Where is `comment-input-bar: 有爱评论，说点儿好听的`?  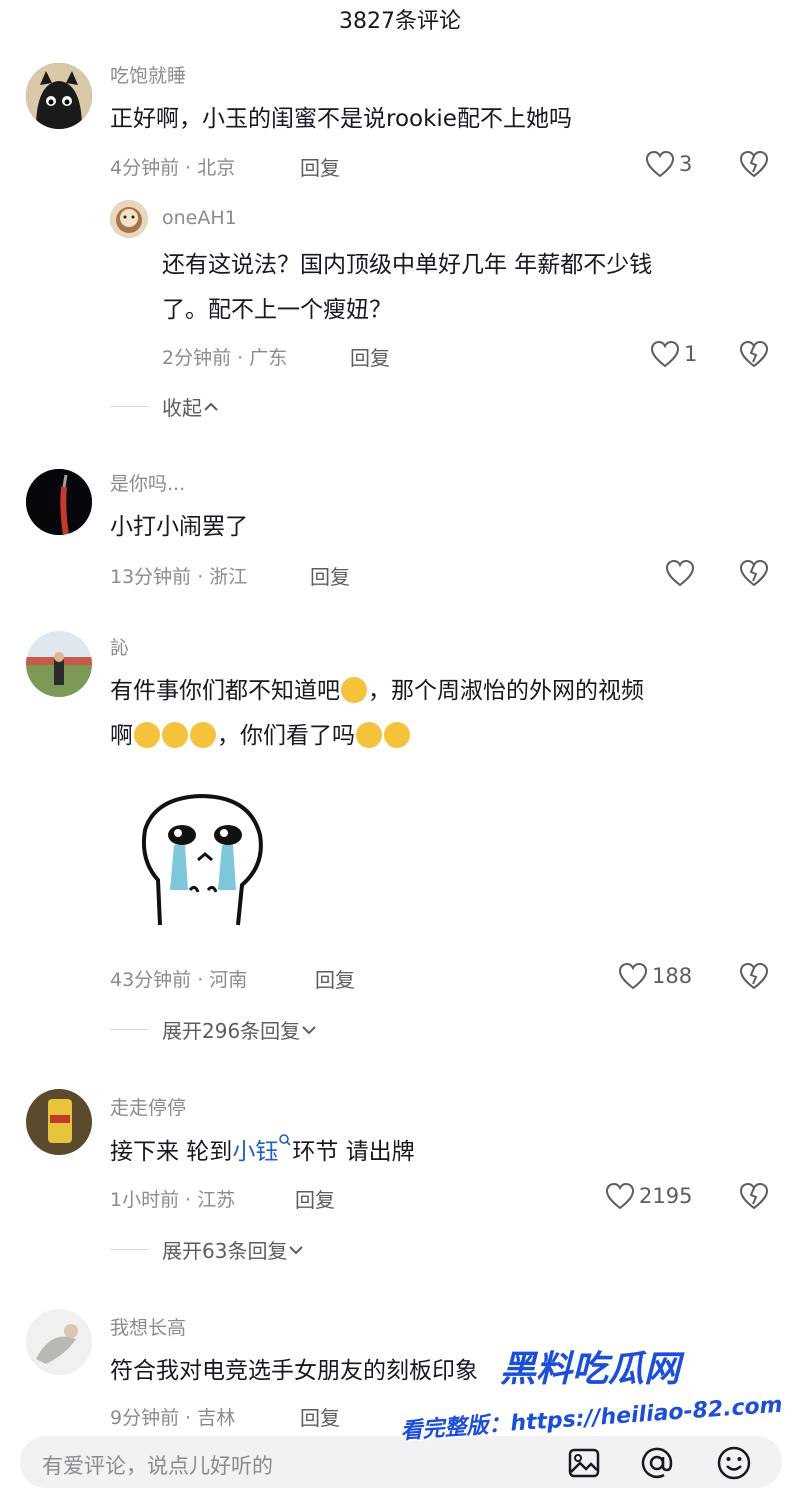
comment-input-bar: 有爱评论，说点儿好听的 is located at coordinates (400, 1461).